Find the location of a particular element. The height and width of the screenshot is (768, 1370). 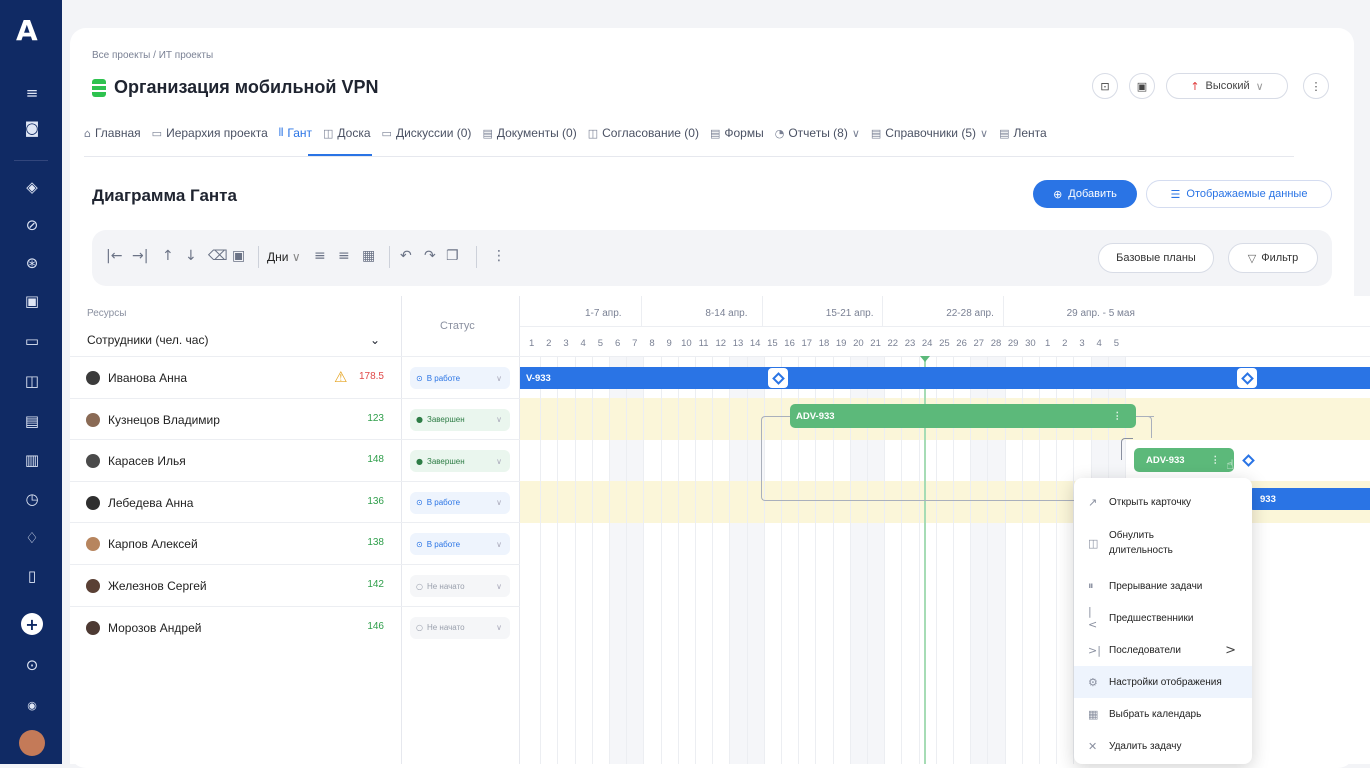

filter-button: ▽ Фильтр is located at coordinates (1273, 258).